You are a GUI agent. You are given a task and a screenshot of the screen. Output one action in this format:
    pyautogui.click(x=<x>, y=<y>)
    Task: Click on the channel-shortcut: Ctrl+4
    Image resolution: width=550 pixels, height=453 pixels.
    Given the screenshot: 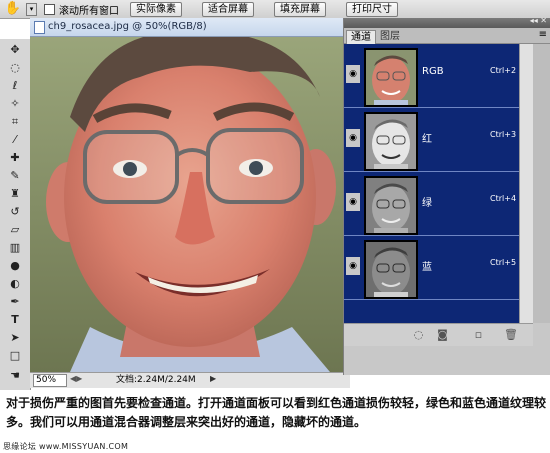 What is the action you would take?
    pyautogui.click(x=503, y=198)
    